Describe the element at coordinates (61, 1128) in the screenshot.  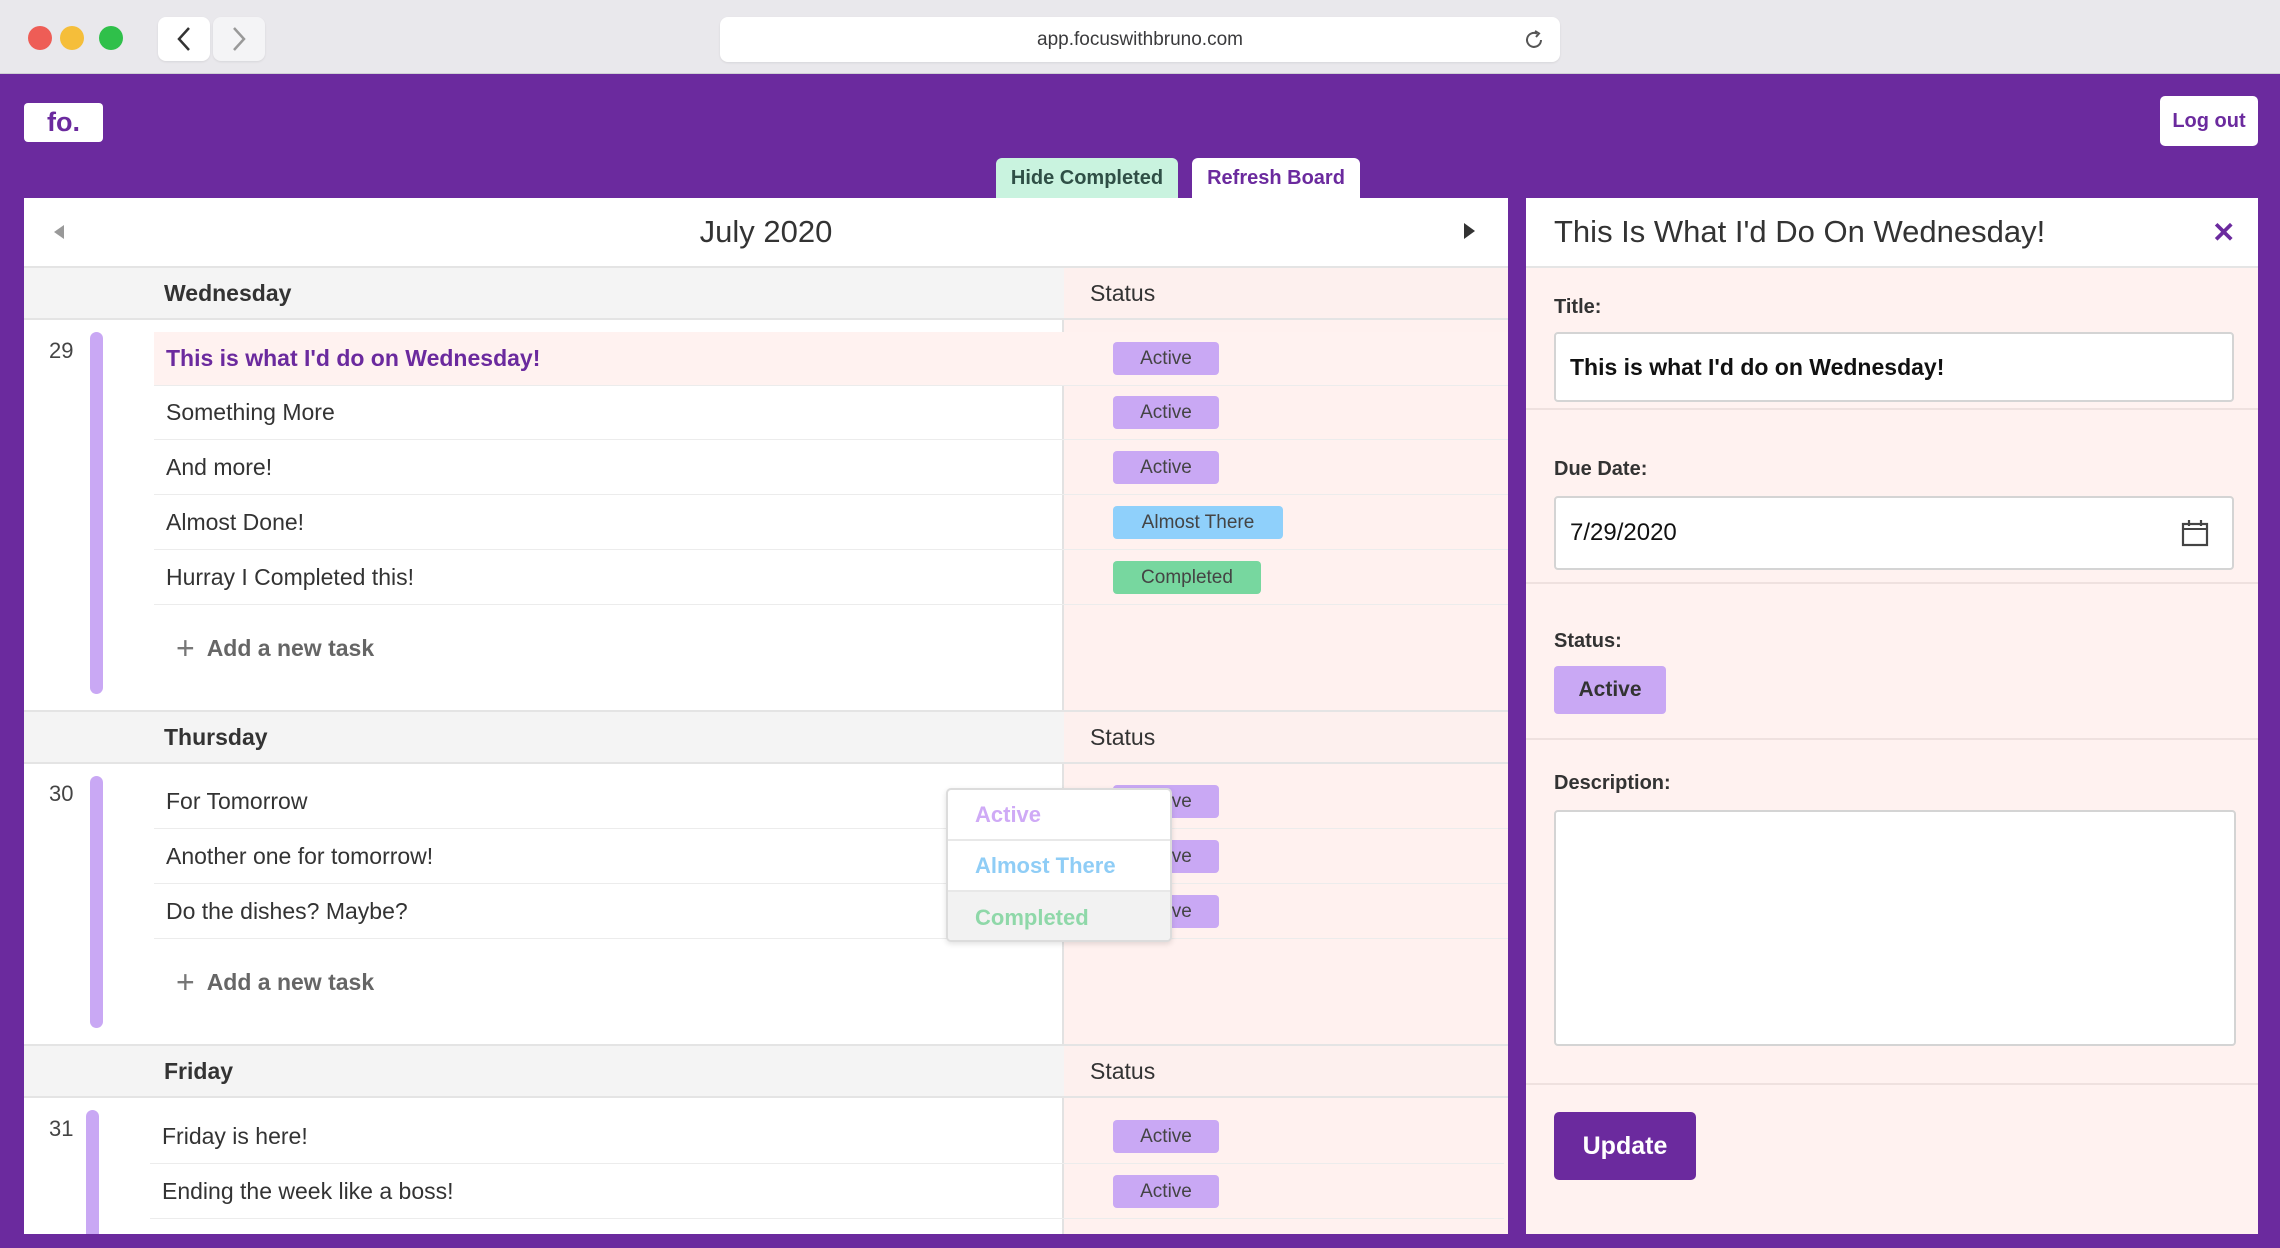
I see `day-number: 31` at that location.